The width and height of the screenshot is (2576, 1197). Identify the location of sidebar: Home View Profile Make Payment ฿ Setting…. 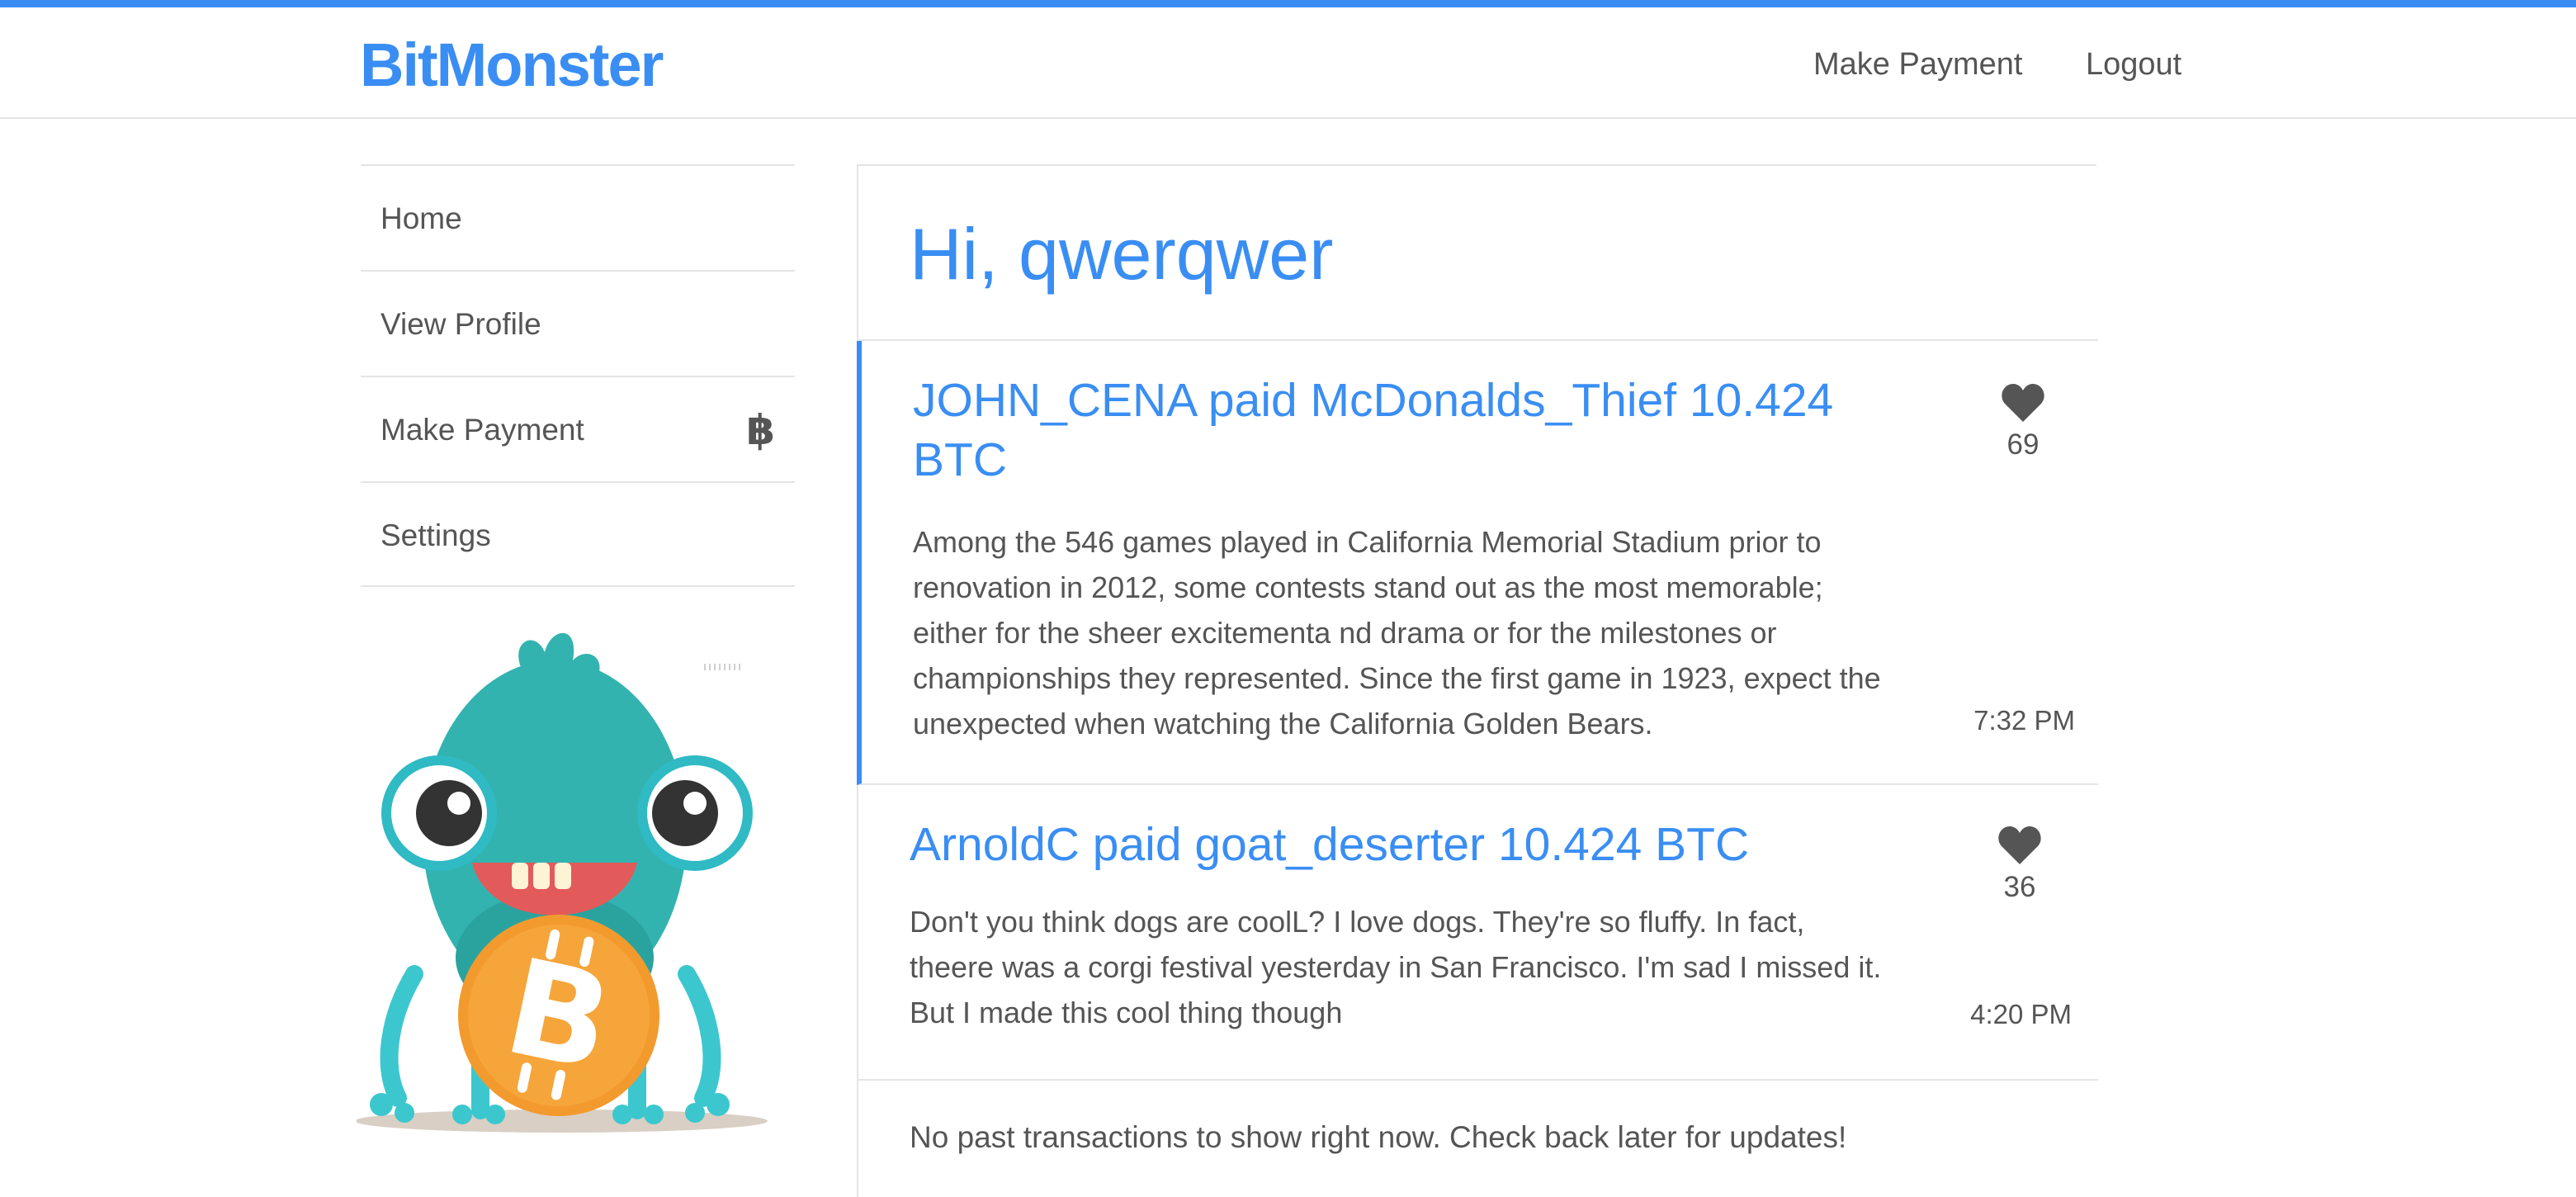
(578, 375).